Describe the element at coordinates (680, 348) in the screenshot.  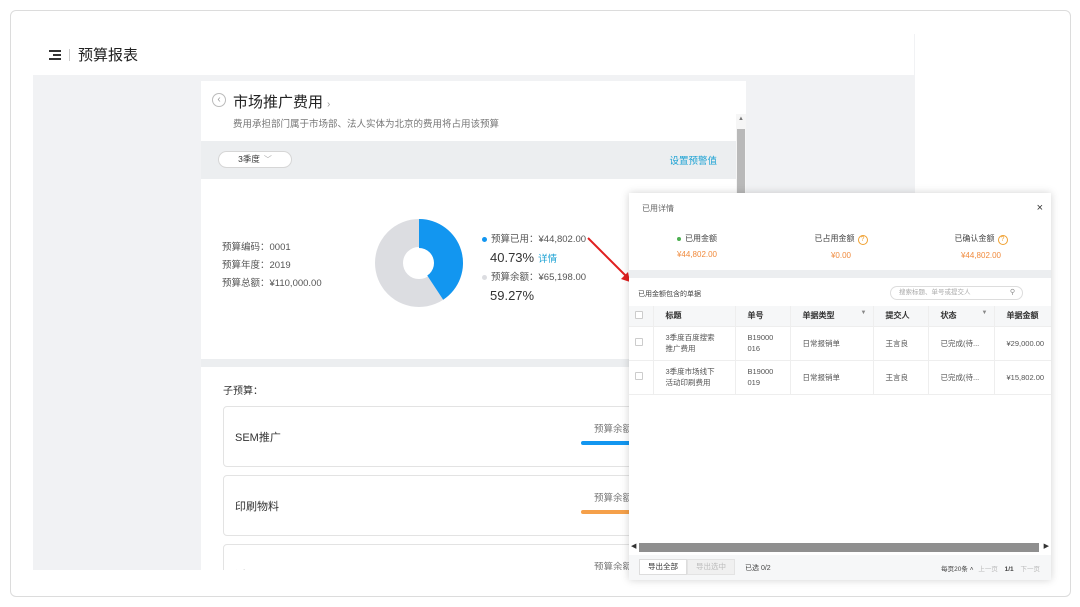
I see `cell-text: 推广费用` at that location.